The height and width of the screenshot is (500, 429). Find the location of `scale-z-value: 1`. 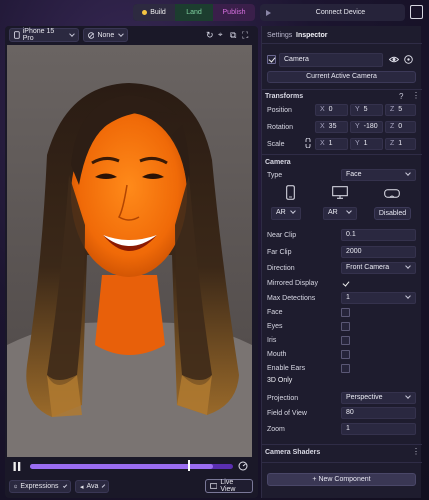

scale-z-value: 1 is located at coordinates (400, 143).